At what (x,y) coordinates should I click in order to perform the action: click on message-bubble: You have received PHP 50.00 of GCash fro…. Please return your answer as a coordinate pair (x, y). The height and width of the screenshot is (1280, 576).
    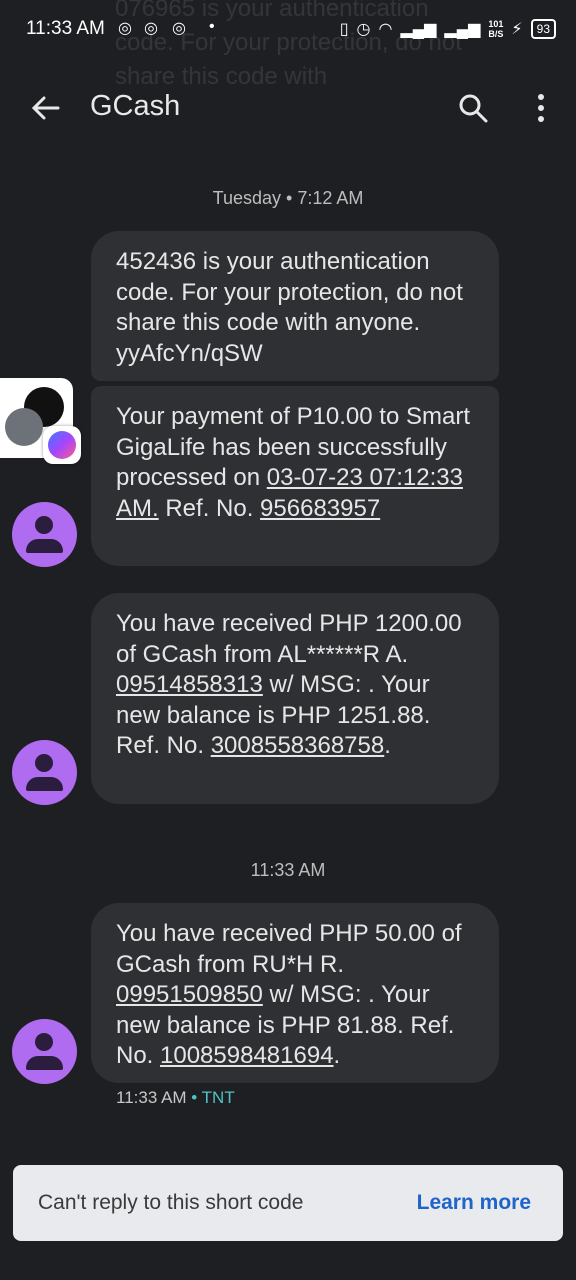
    Looking at the image, I should click on (295, 993).